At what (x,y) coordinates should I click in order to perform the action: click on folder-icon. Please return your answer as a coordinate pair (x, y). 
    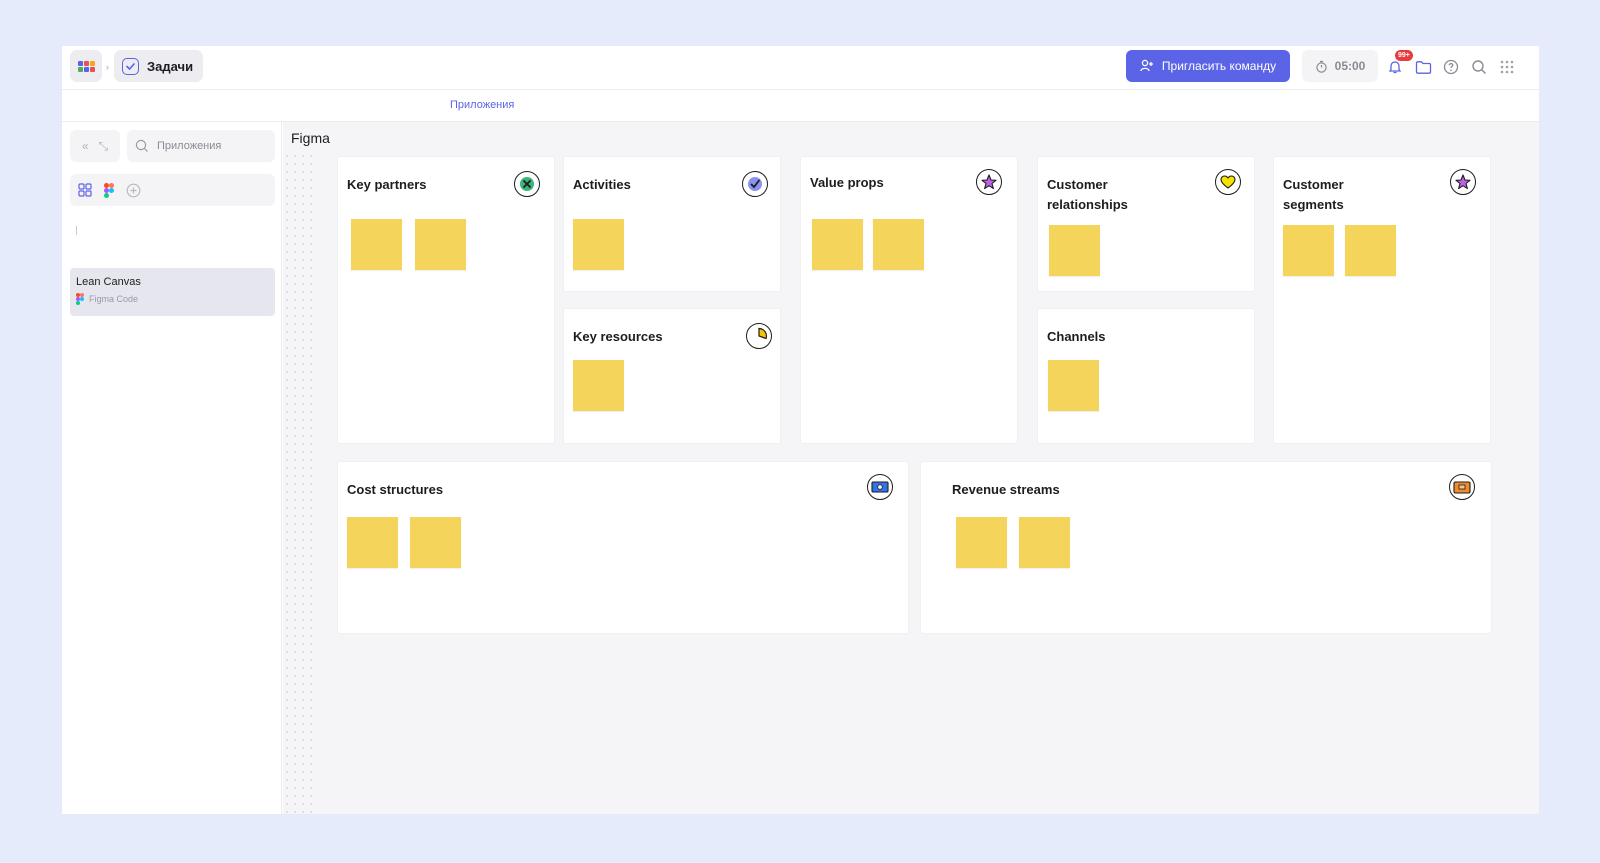
    Looking at the image, I should click on (1423, 67).